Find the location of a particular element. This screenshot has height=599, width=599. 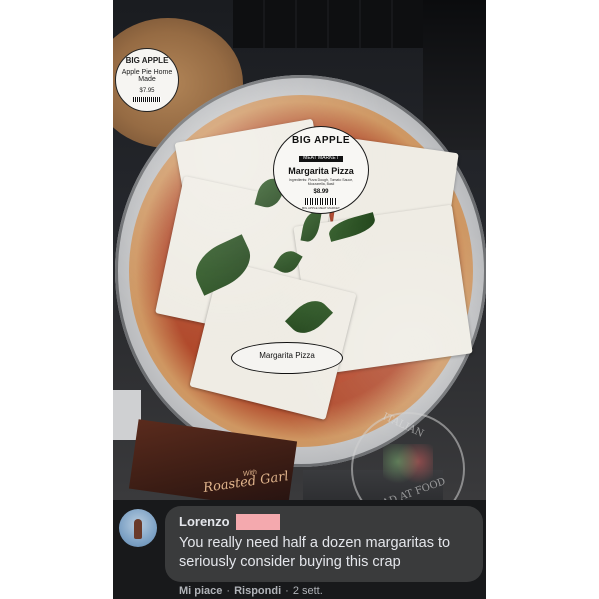

pie-label-barcode is located at coordinates (147, 99).